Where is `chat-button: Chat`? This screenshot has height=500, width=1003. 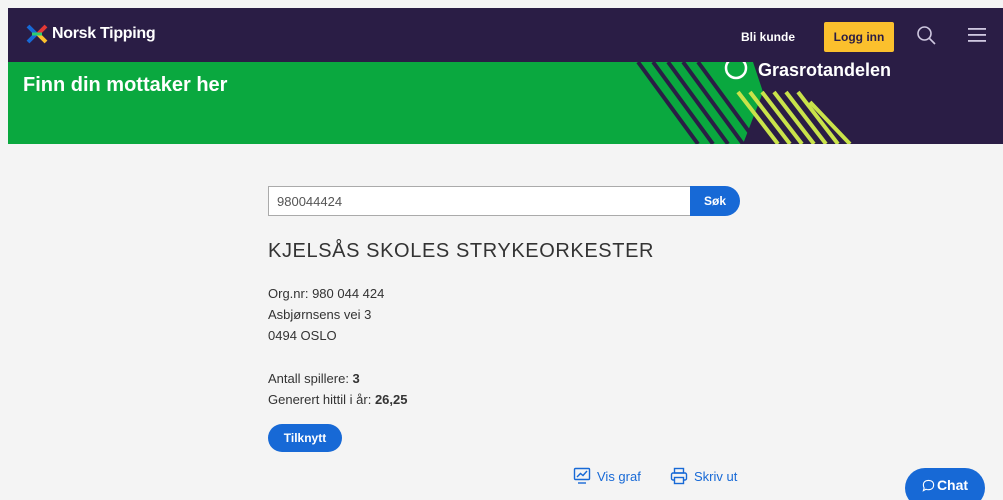
chat-button: Chat is located at coordinates (945, 484).